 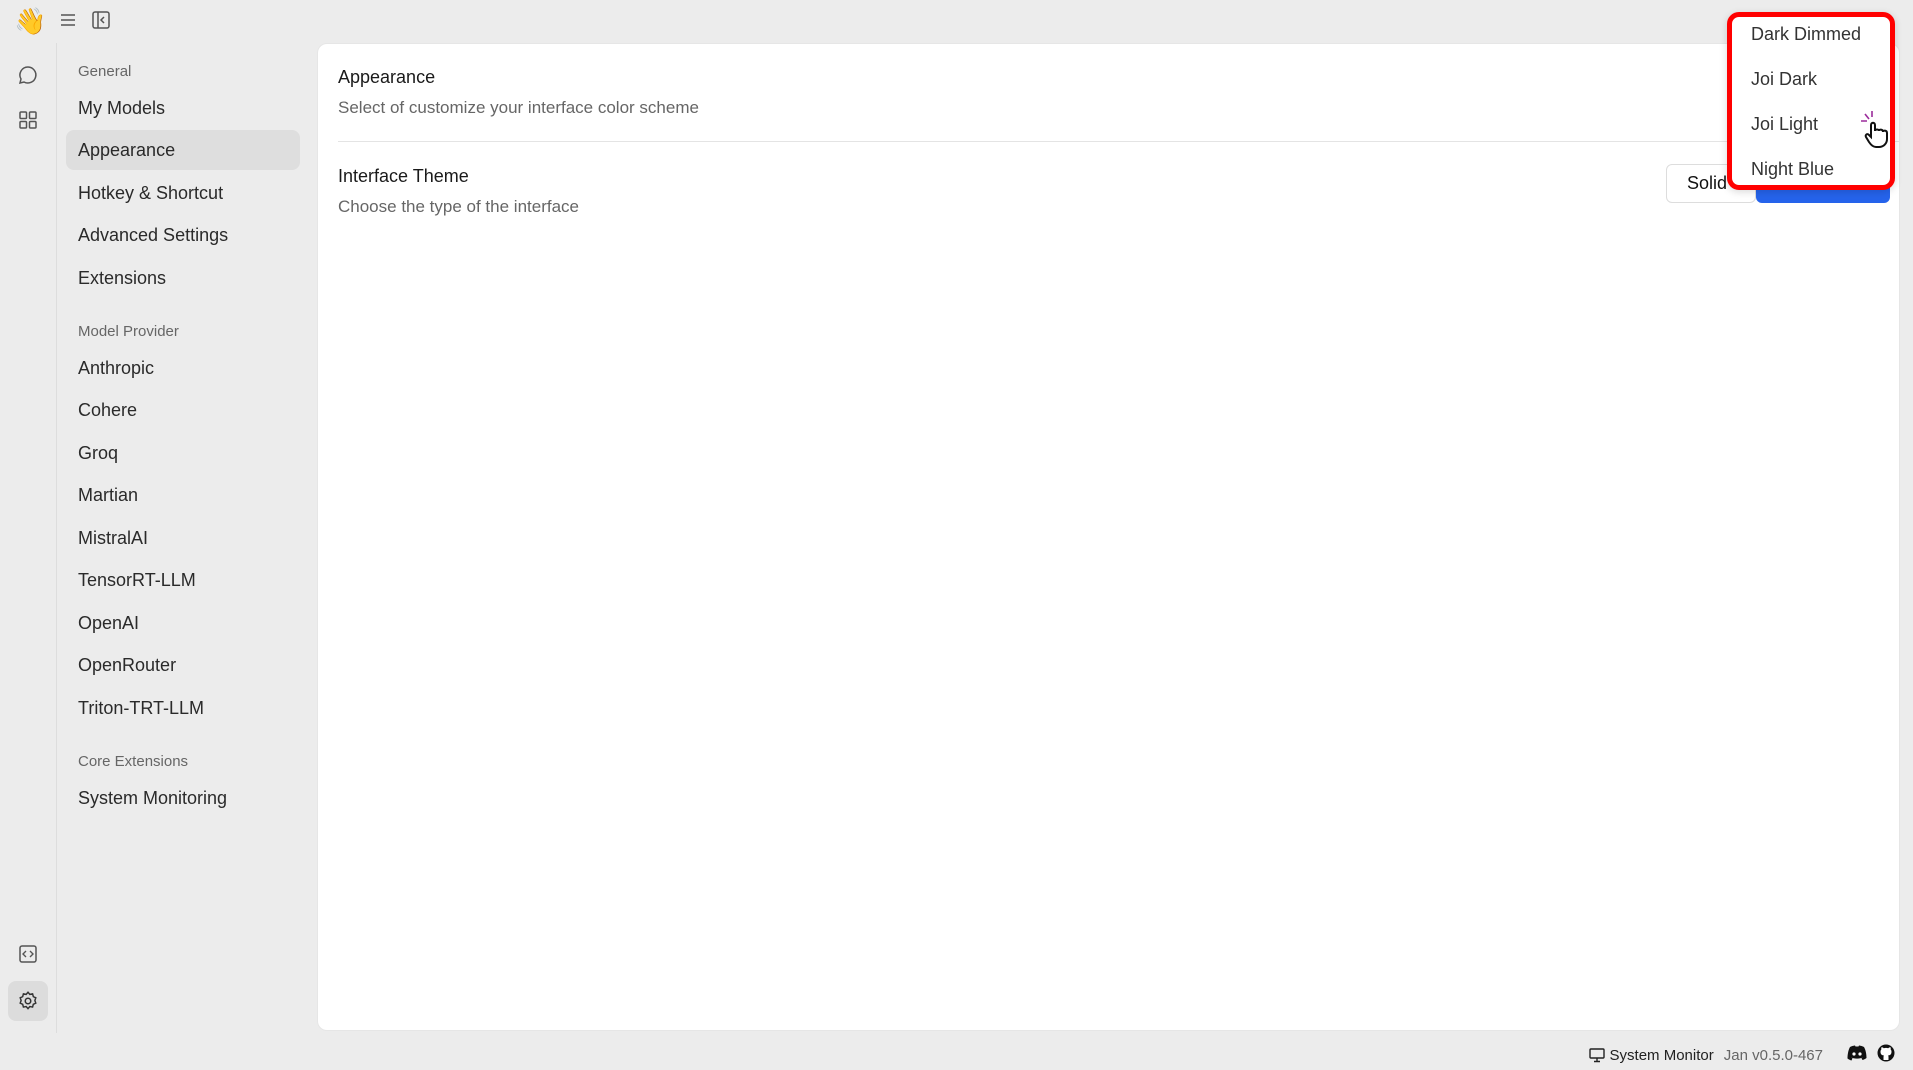 I want to click on monitor-icon, so click(x=1596, y=1054).